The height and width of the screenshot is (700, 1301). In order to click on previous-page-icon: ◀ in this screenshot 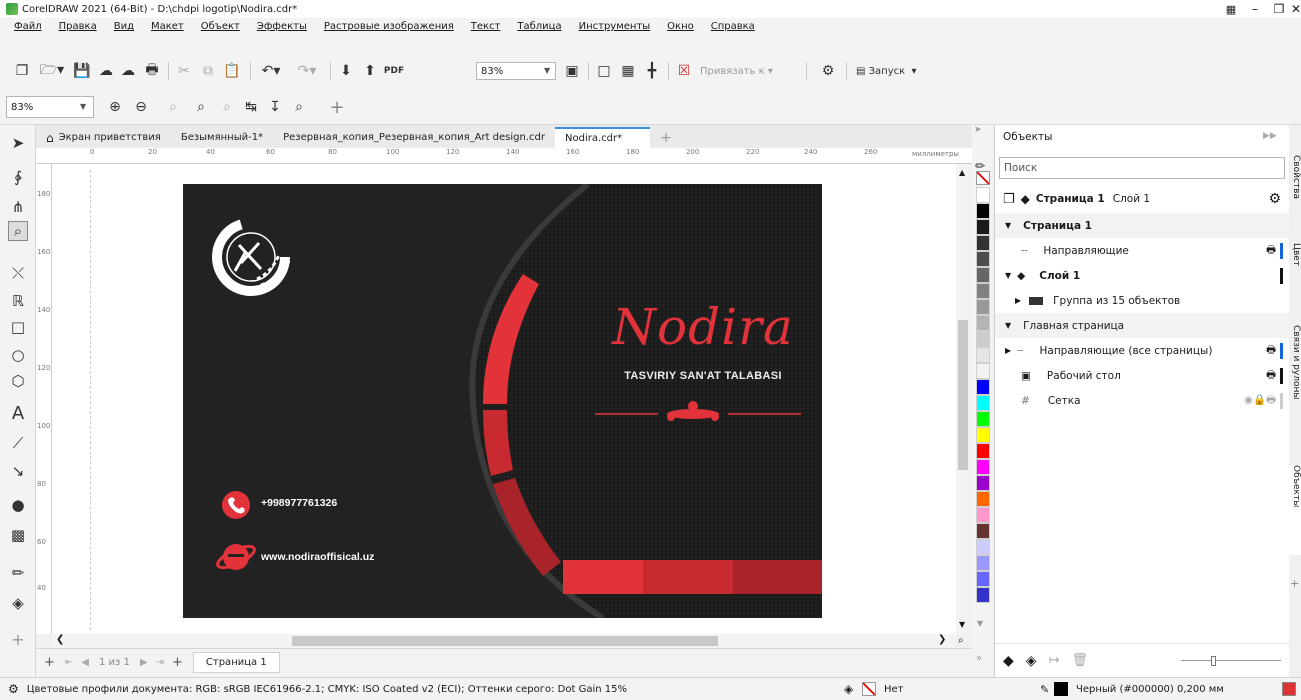, I will do `click(85, 662)`.